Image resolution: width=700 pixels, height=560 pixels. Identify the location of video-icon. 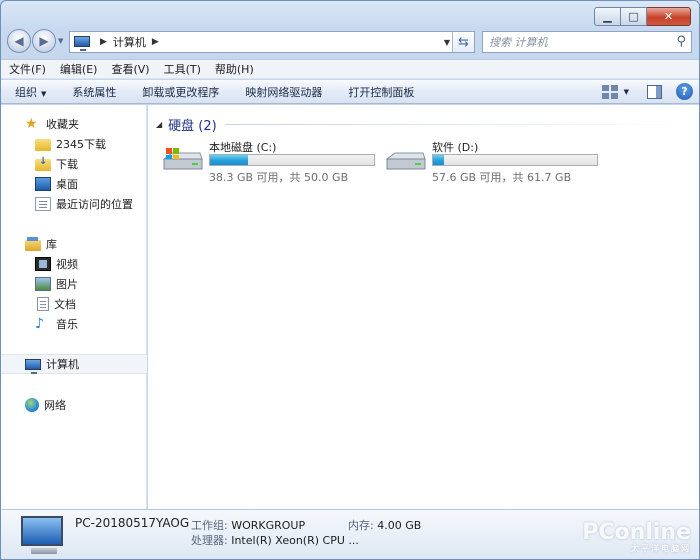
(43, 264).